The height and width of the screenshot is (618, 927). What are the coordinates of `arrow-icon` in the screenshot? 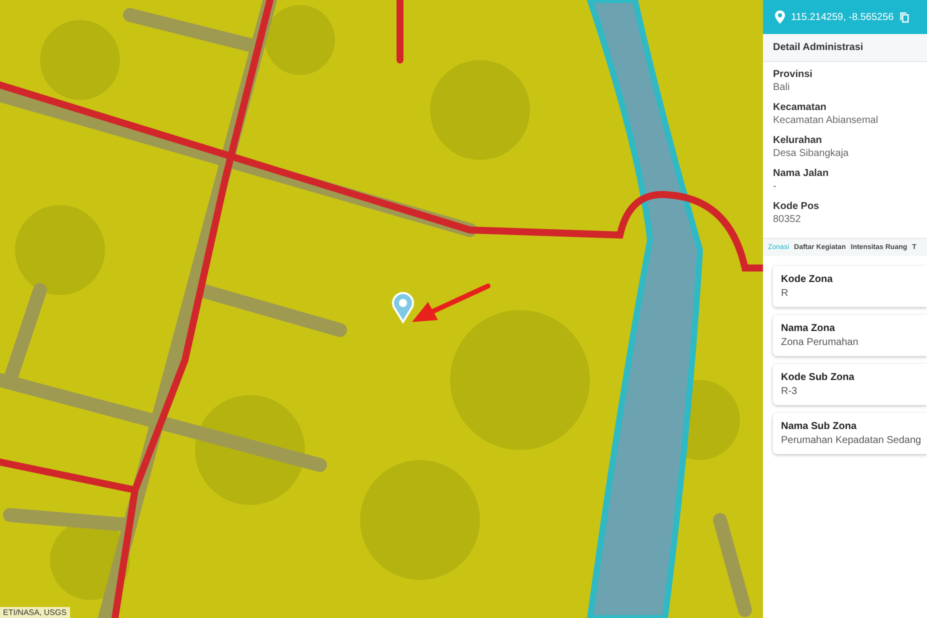 It's located at (451, 303).